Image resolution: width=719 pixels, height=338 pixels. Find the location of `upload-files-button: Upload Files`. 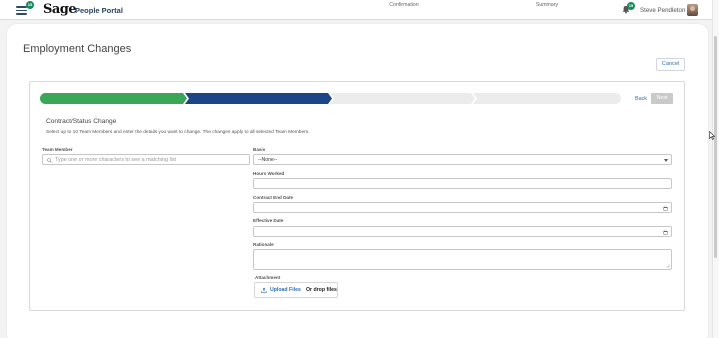

upload-files-button: Upload Files is located at coordinates (285, 290).